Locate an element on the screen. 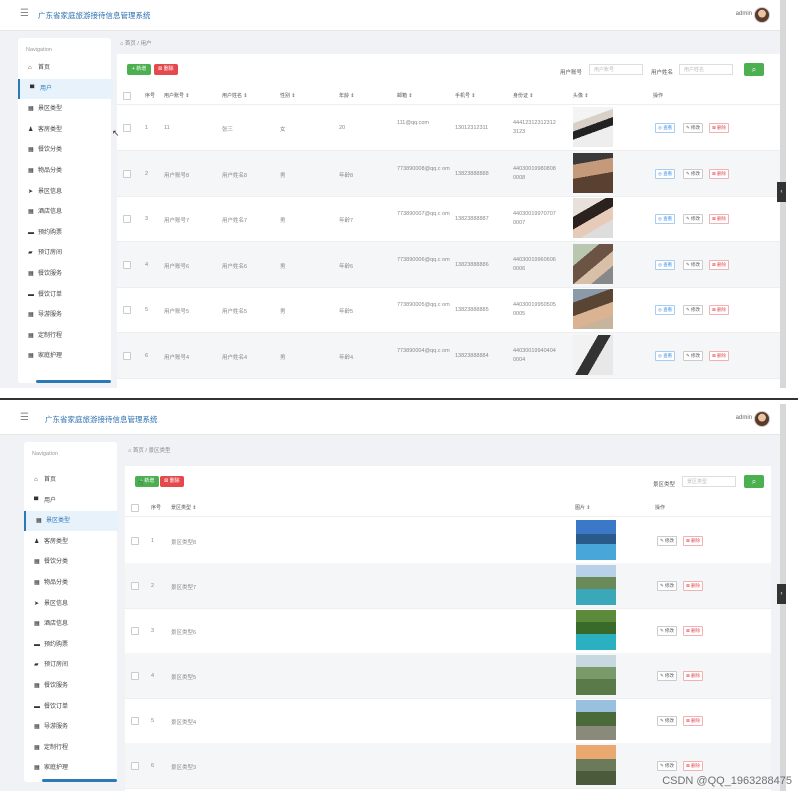  col-age: 年龄 ⇕ is located at coordinates (347, 95).